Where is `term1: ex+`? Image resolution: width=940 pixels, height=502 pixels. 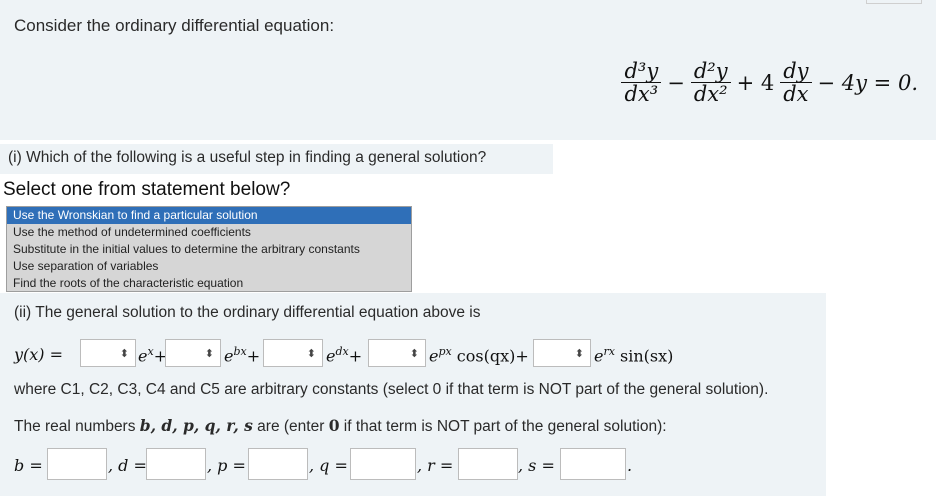
term1: ex+ is located at coordinates (153, 355).